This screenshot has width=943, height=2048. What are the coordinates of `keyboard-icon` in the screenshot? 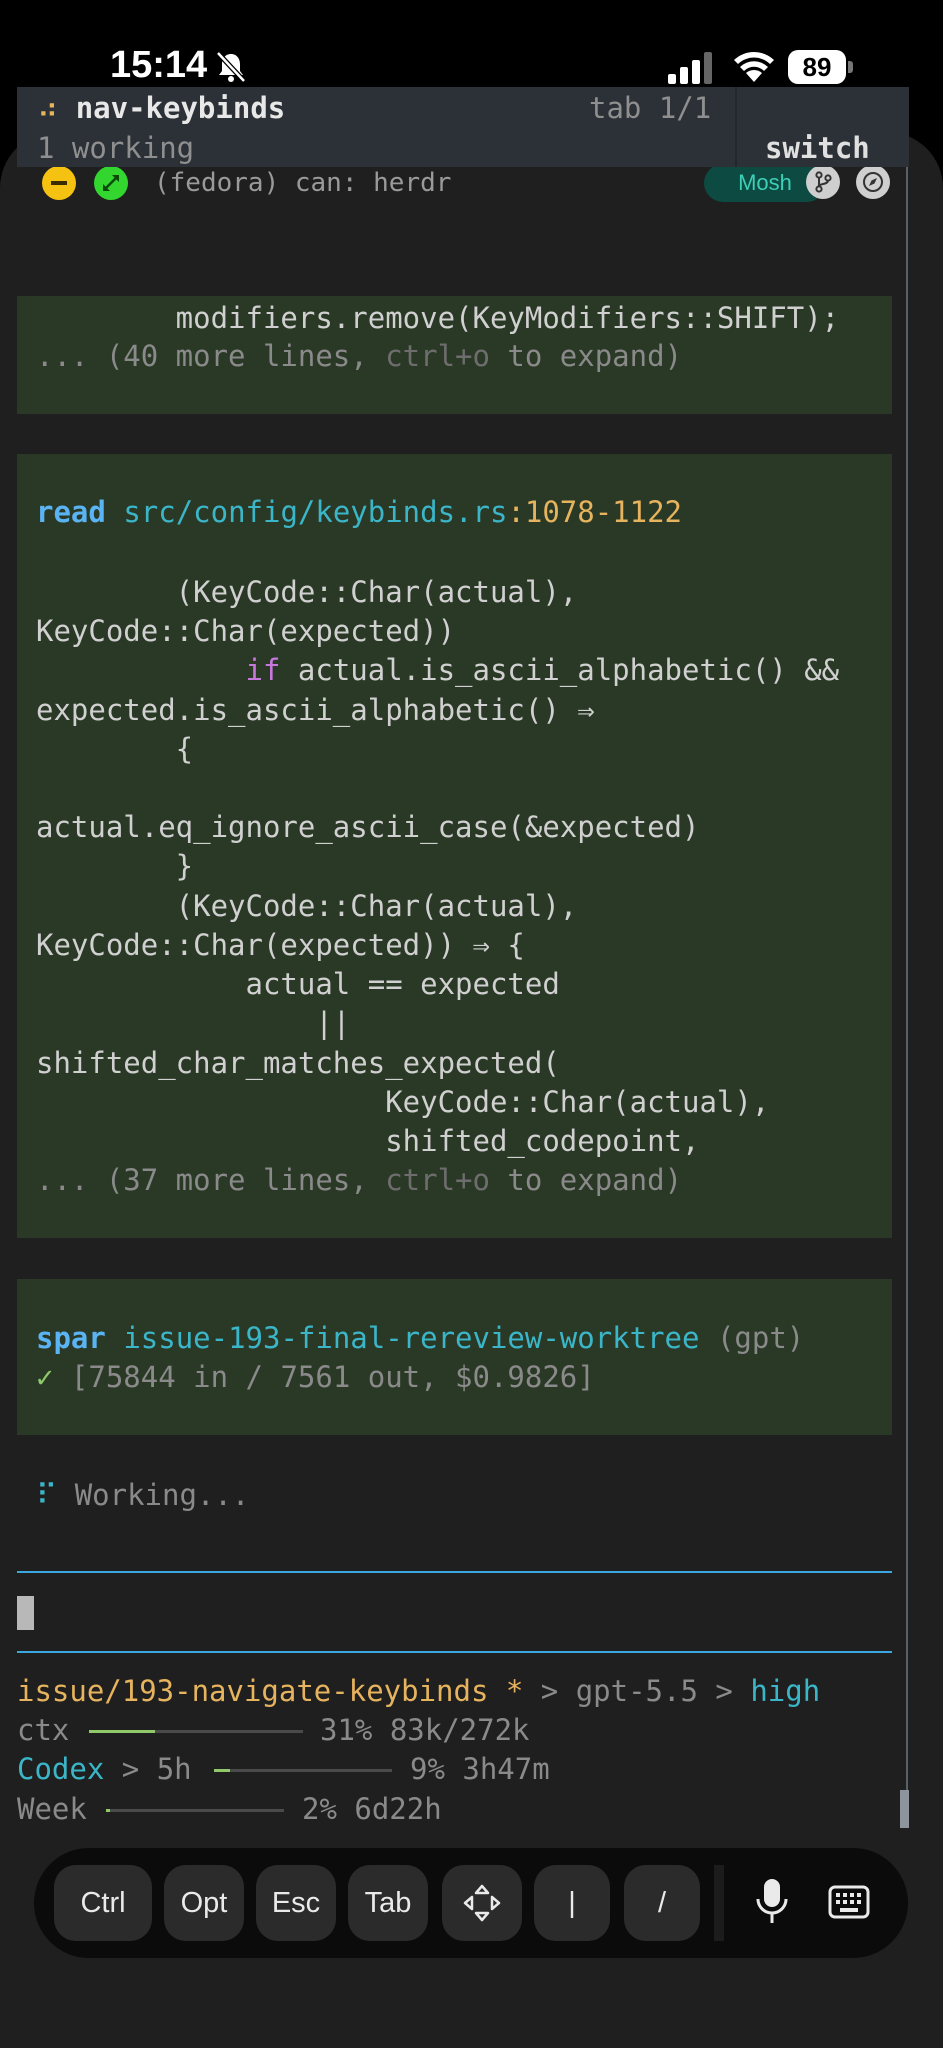 It's located at (849, 1903).